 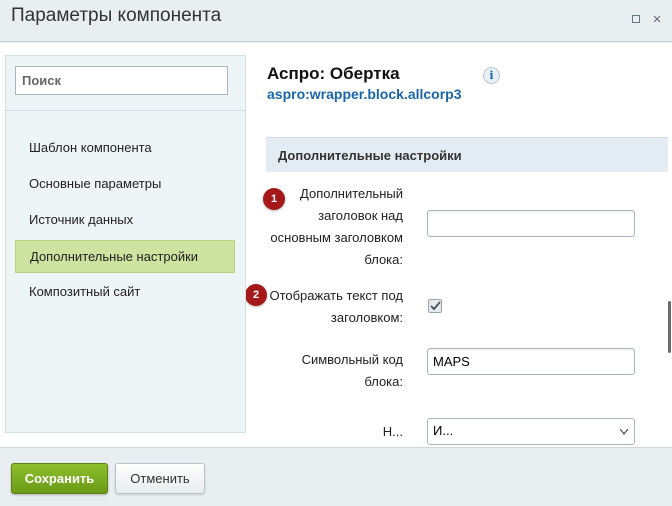 What do you see at coordinates (336, 295) in the screenshot?
I see `label-line: Отображать текст под` at bounding box center [336, 295].